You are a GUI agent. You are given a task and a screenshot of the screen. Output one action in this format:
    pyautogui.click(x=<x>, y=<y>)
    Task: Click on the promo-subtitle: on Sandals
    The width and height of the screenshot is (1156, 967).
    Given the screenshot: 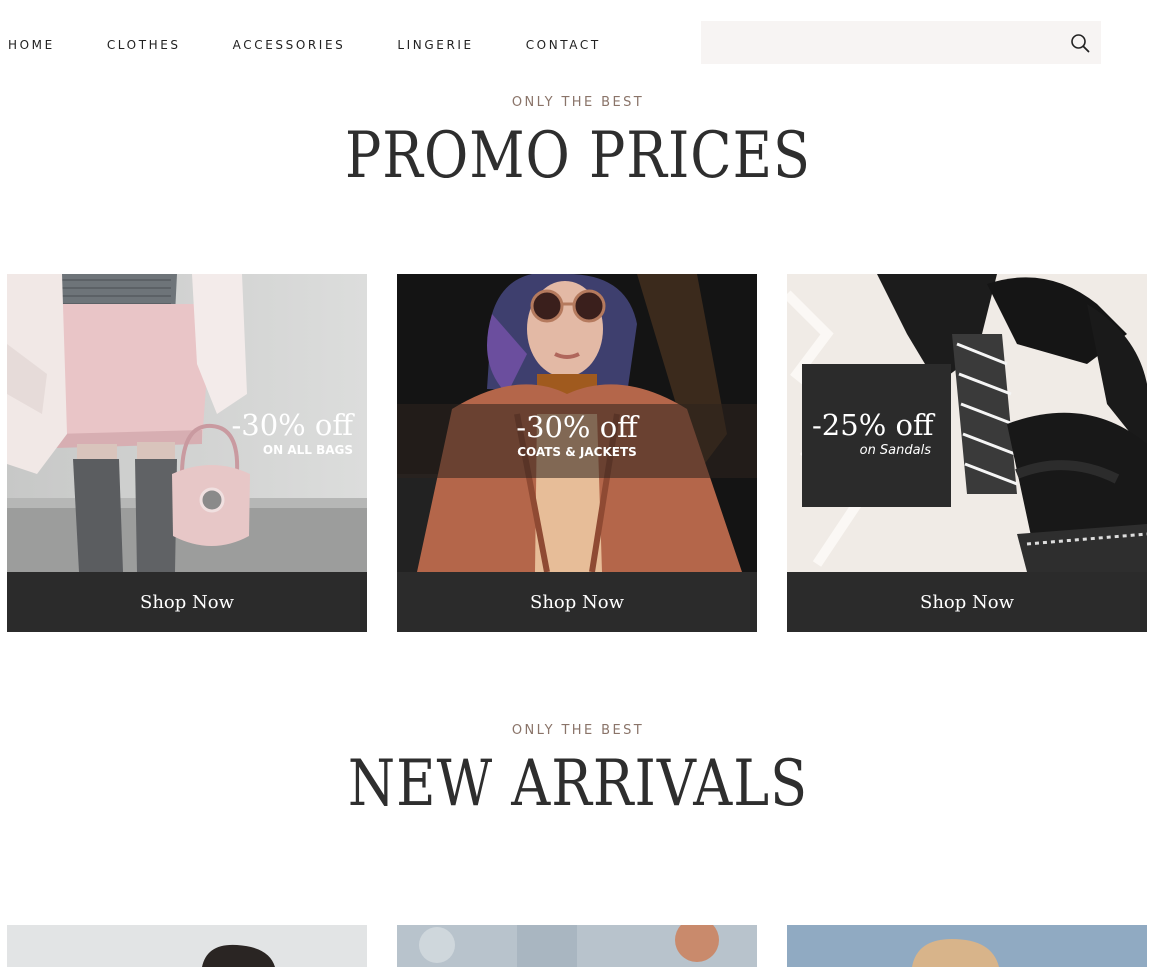 What is the action you would take?
    pyautogui.click(x=895, y=450)
    